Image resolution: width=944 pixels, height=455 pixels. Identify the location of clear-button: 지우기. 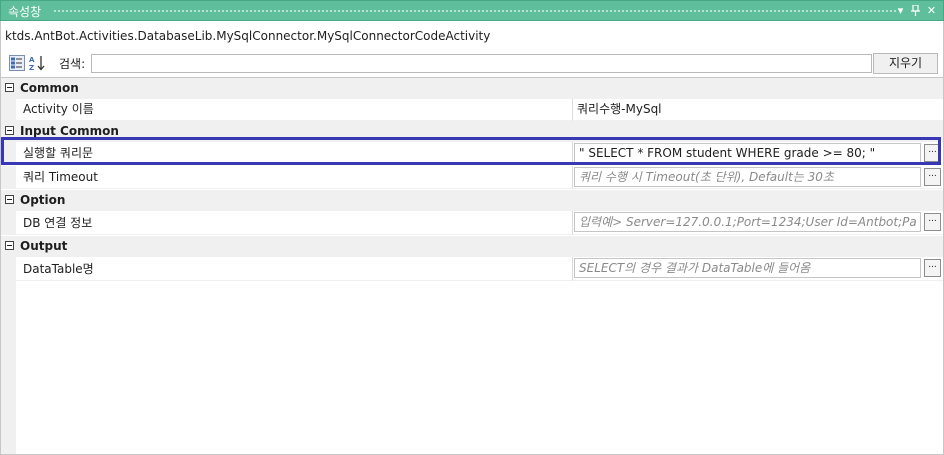
(905, 63).